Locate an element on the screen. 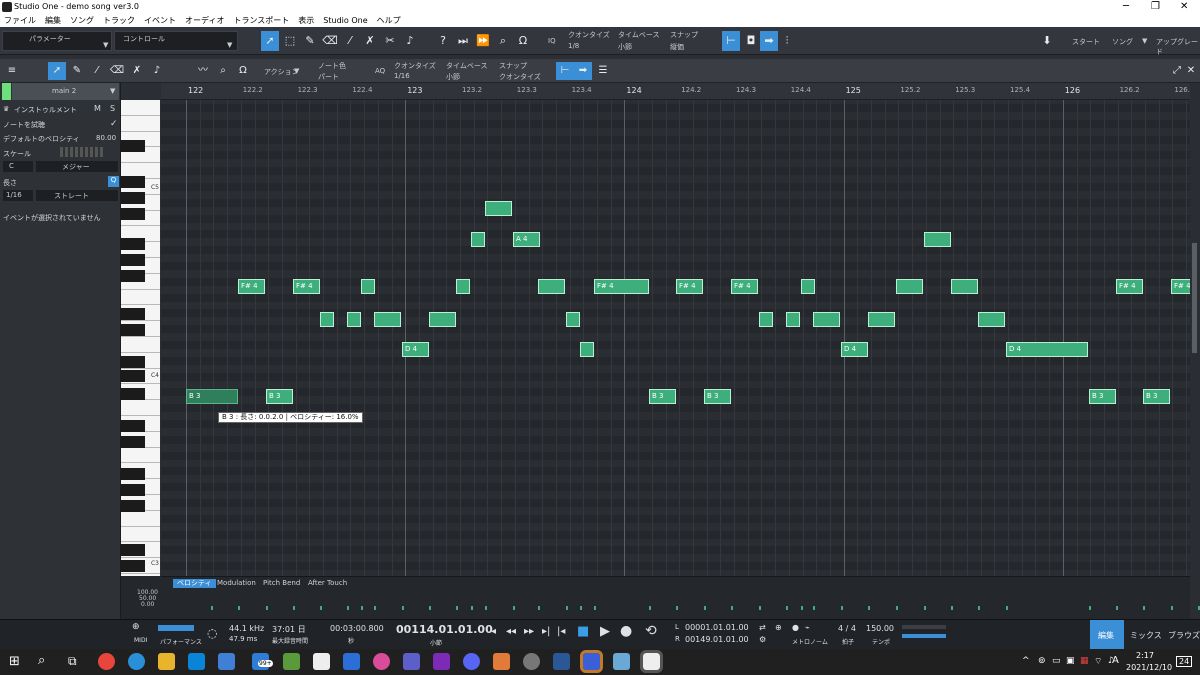 This screenshot has width=1200, height=675. song-button: ソング is located at coordinates (1122, 42).